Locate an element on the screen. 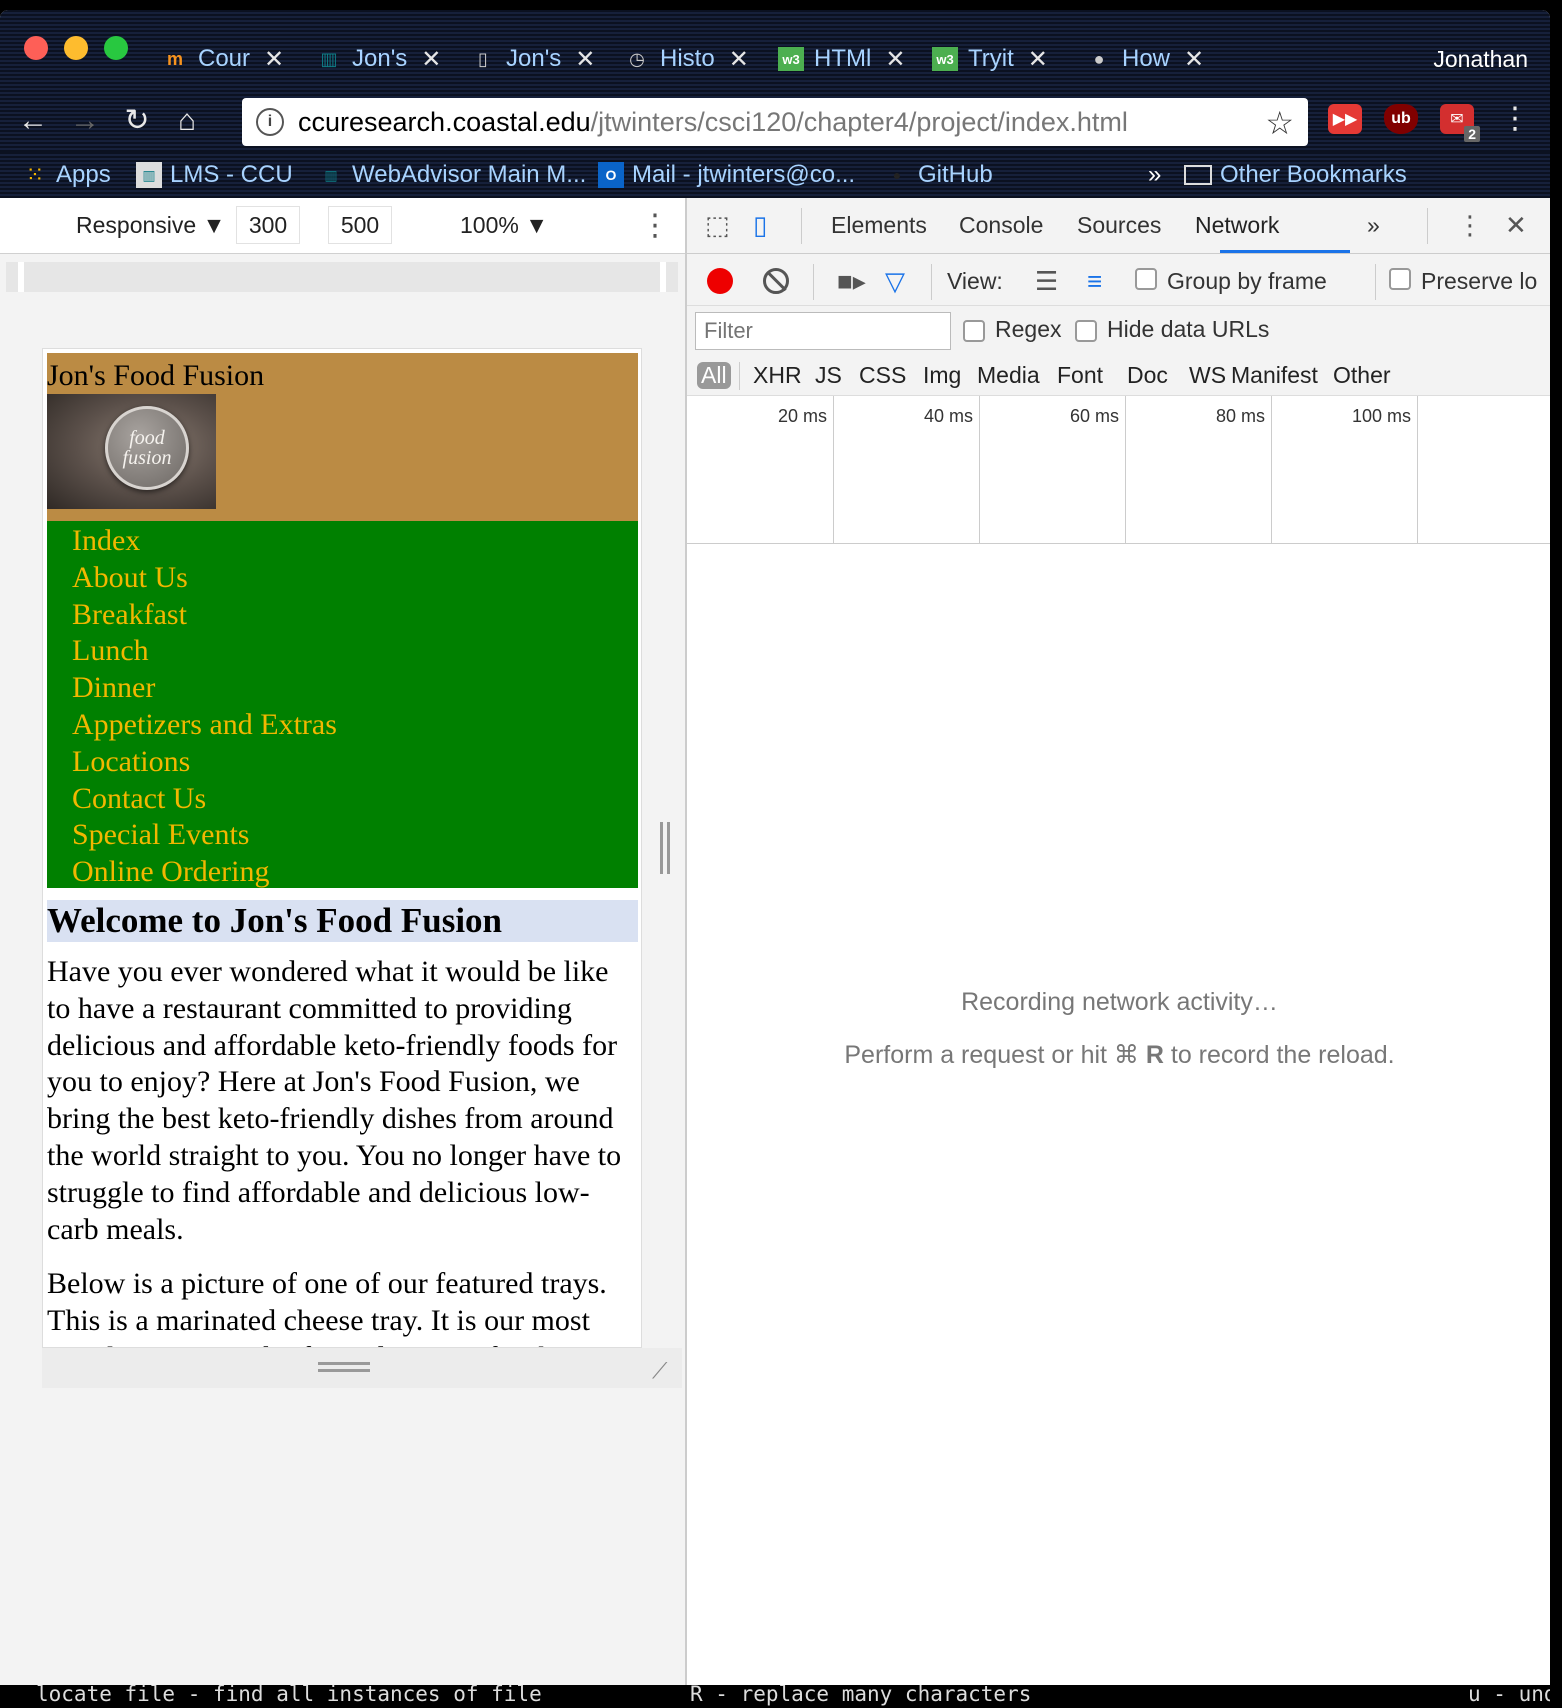 This screenshot has width=1562, height=1708. filter-type-css: CSS is located at coordinates (882, 375).